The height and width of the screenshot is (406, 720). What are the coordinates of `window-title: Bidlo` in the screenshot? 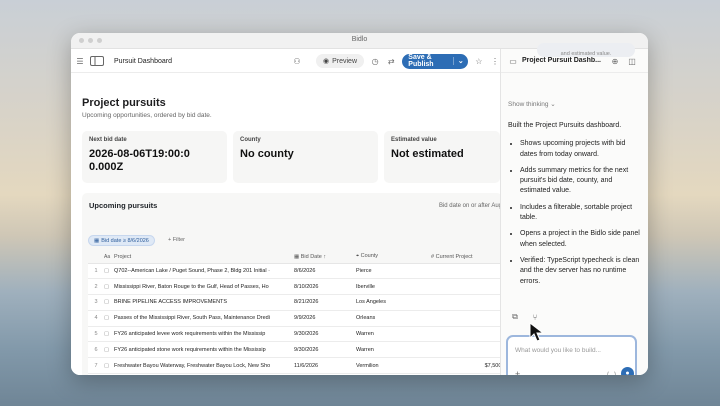 It's located at (359, 39).